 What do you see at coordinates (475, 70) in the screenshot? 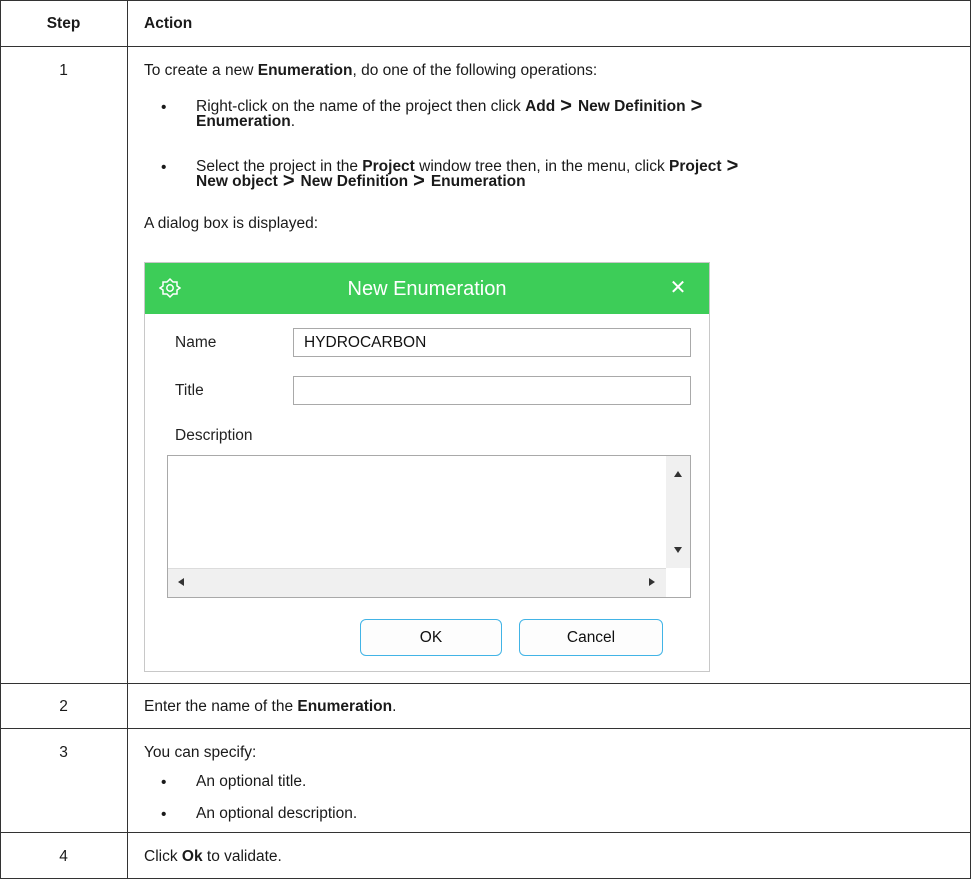
I see `text: , do one of the following operations:` at bounding box center [475, 70].